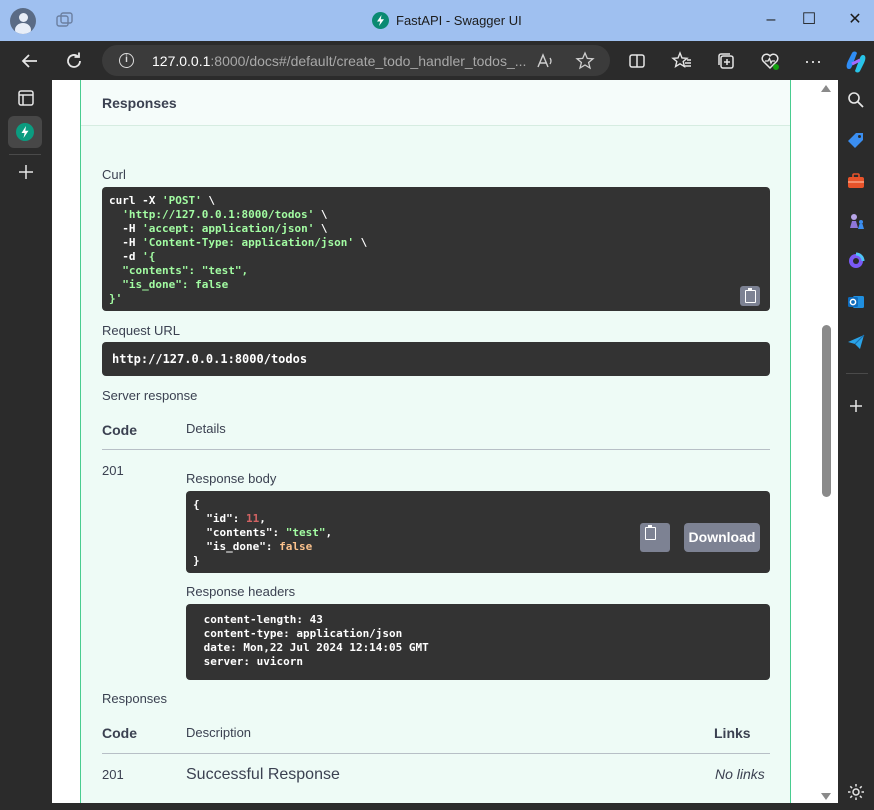  What do you see at coordinates (826, 796) in the screenshot?
I see `scroll-down-arrow-icon` at bounding box center [826, 796].